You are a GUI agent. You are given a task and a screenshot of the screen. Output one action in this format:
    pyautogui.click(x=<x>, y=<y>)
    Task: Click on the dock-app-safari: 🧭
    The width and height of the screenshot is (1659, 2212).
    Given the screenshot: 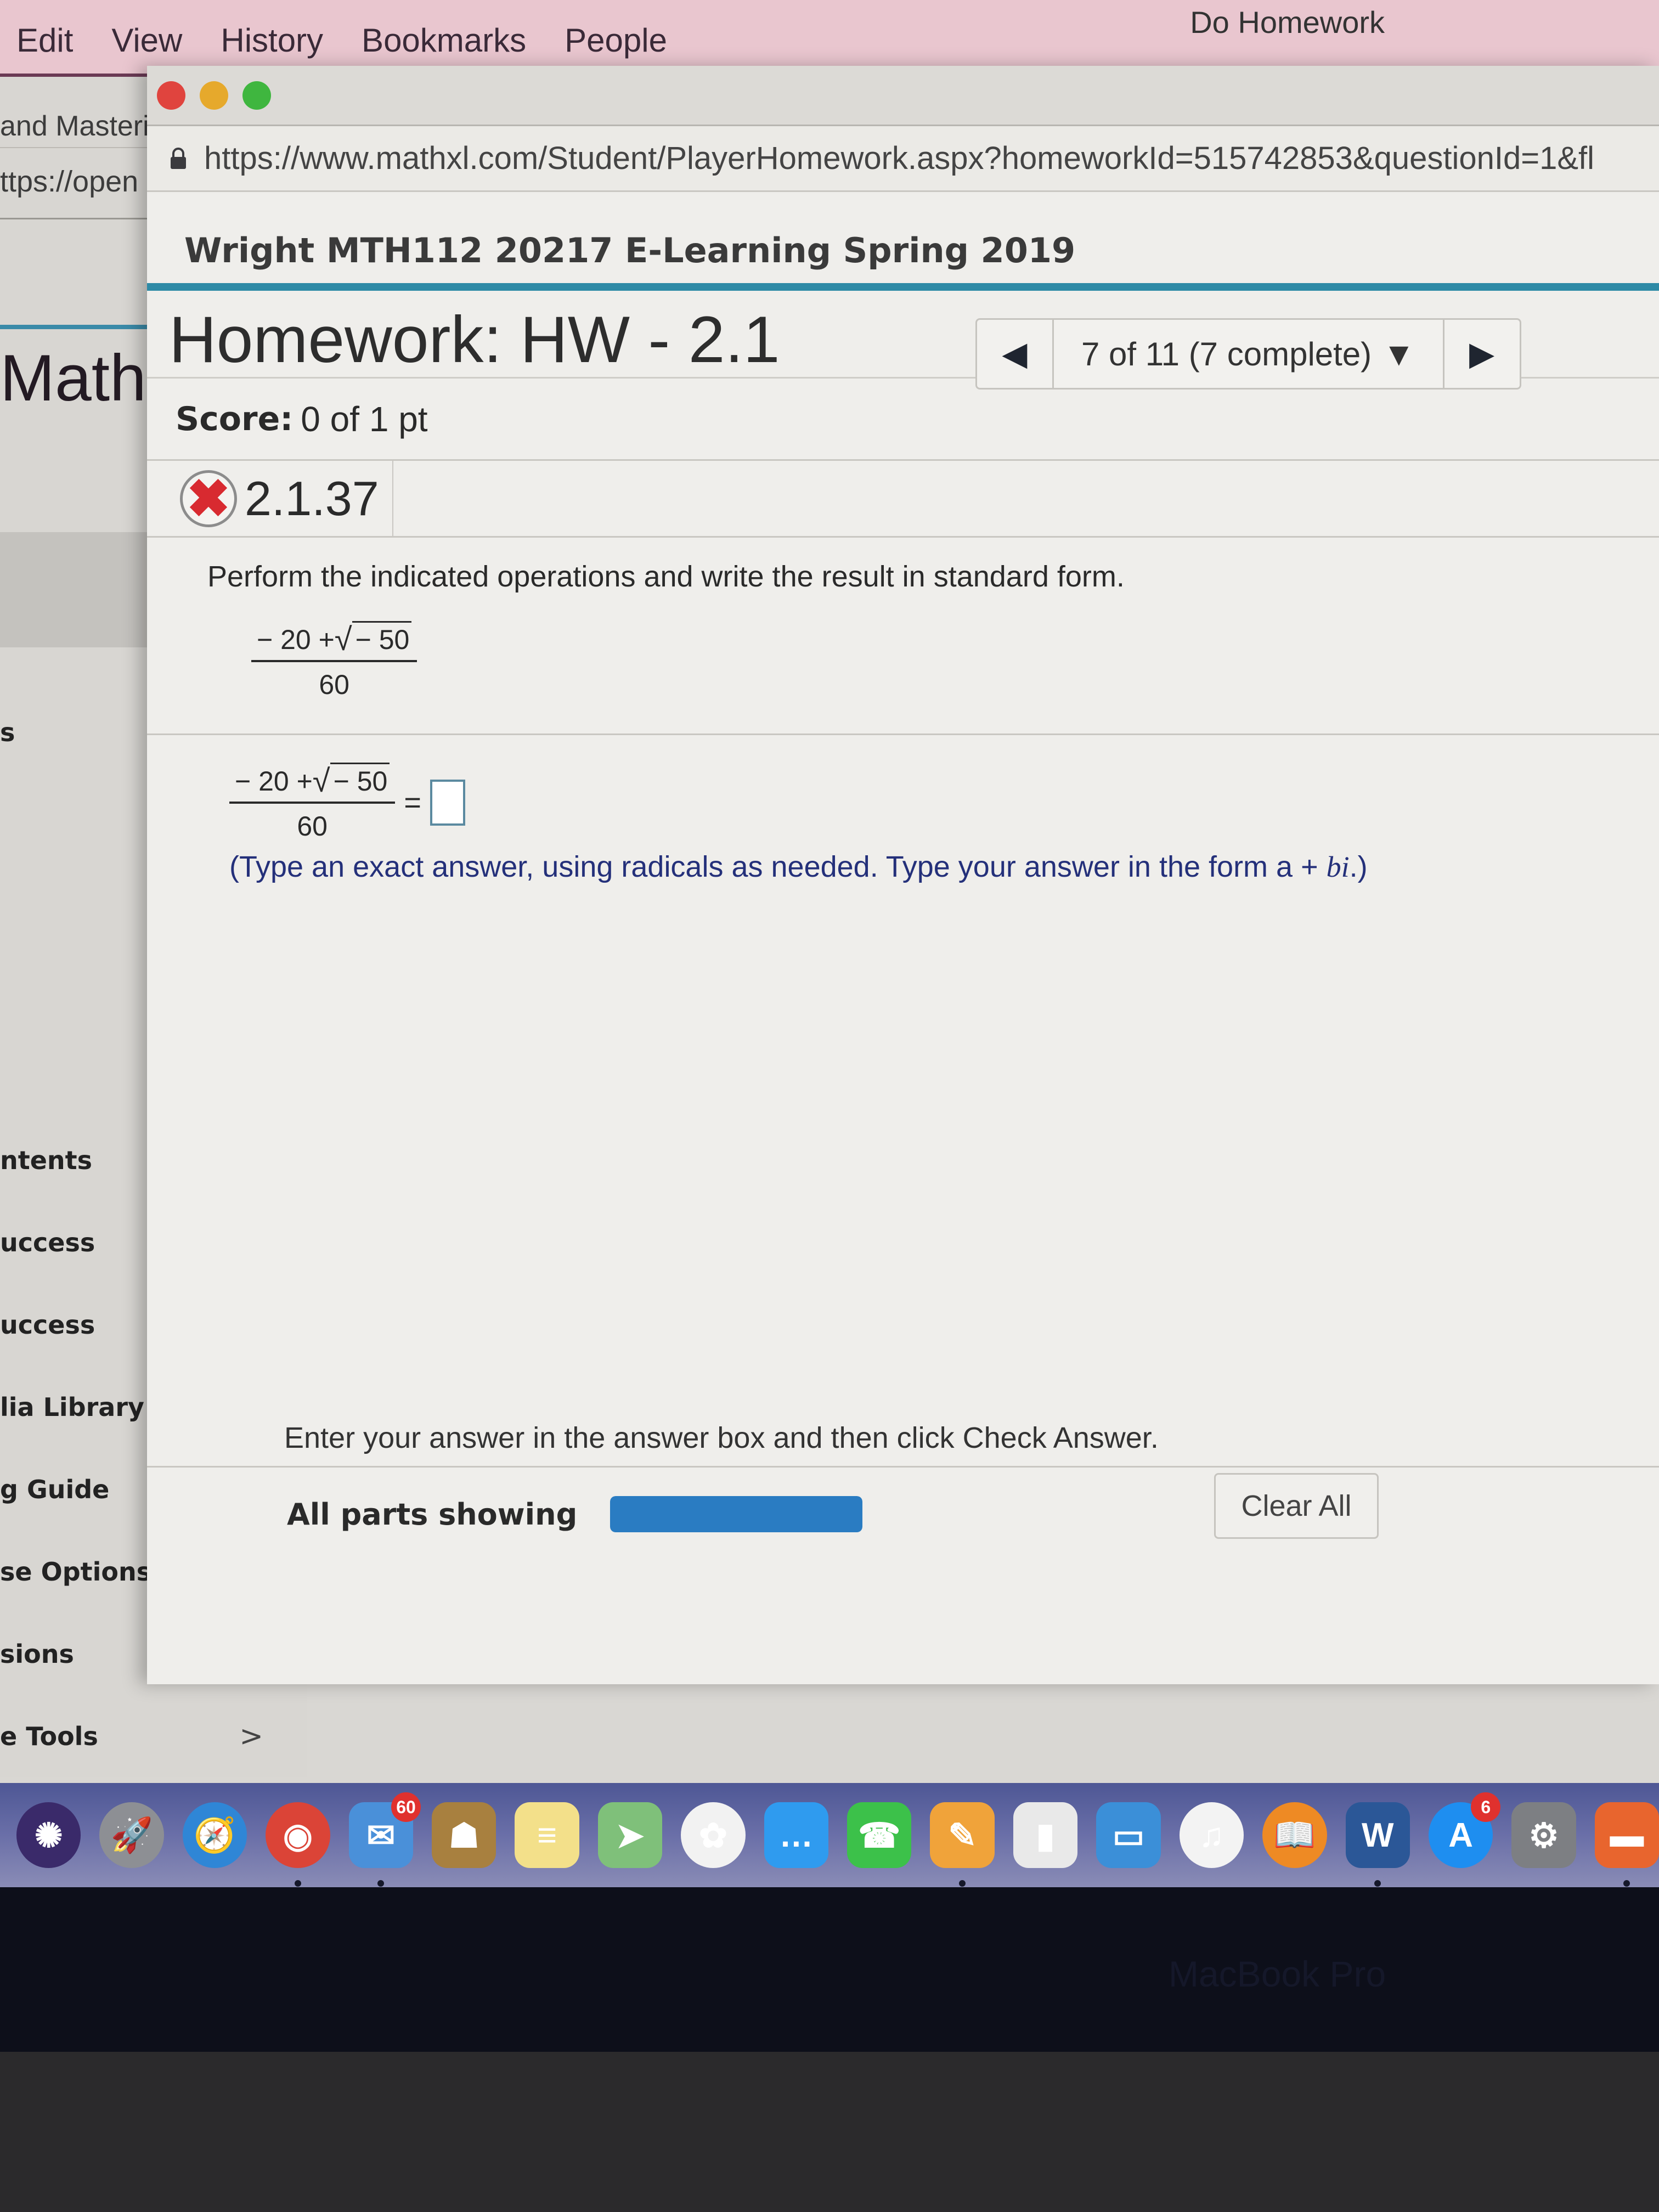 What is the action you would take?
    pyautogui.click(x=214, y=1835)
    